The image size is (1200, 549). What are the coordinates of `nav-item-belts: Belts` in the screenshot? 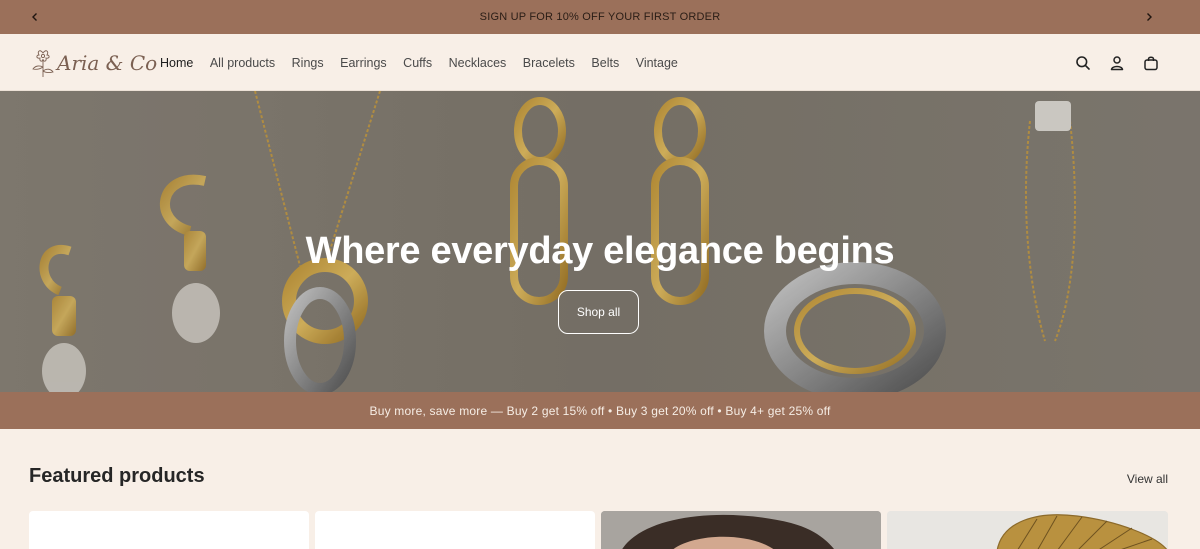 It's located at (605, 63).